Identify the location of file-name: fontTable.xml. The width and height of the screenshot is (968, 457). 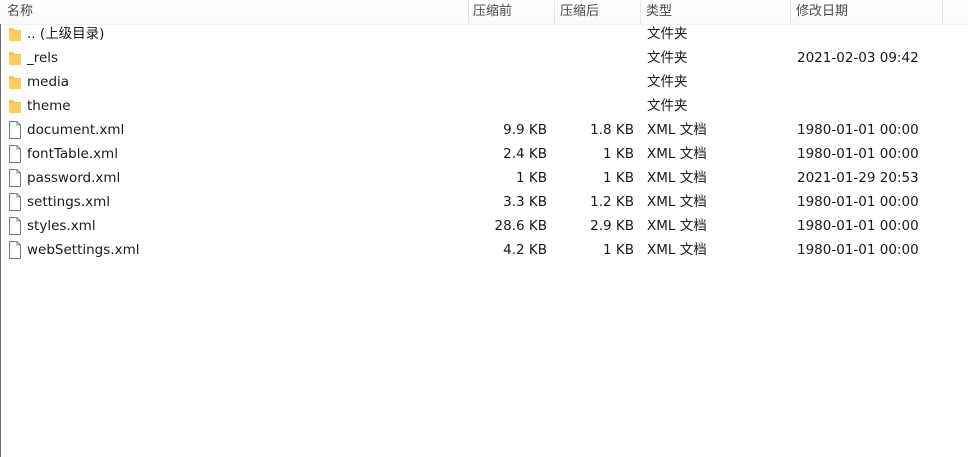
(72, 154).